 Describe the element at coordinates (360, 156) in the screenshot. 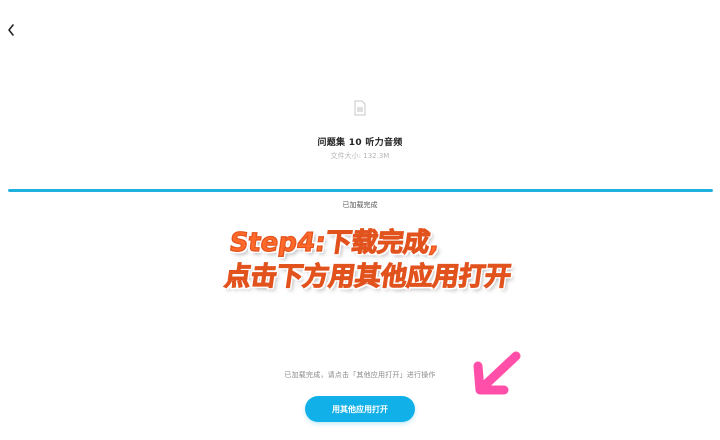

I see `file-size: 文件大小: 132.3M` at that location.